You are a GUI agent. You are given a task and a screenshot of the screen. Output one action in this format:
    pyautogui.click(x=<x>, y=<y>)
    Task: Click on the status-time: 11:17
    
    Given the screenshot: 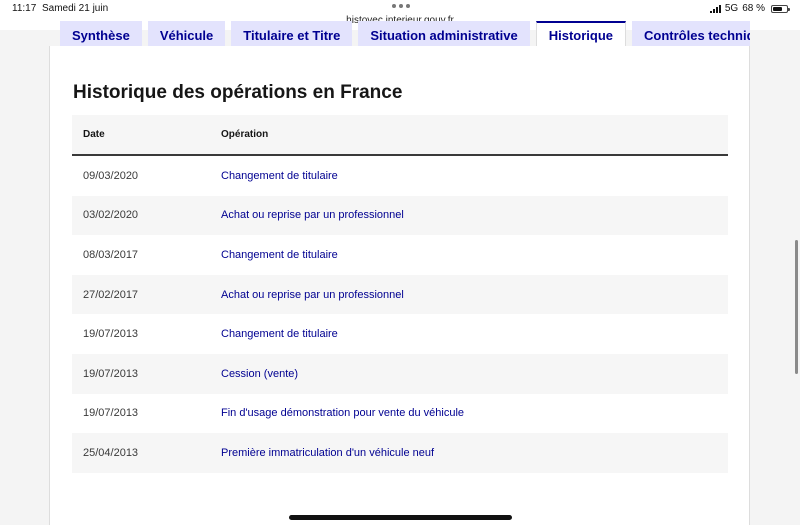 What is the action you would take?
    pyautogui.click(x=24, y=8)
    